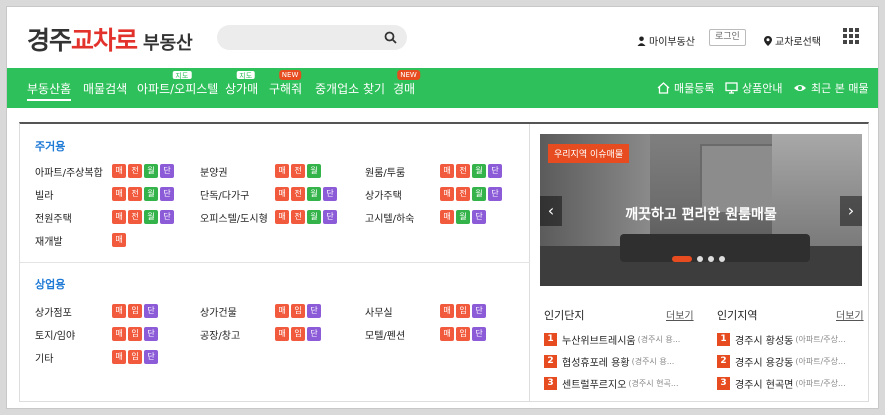  I want to click on category-item: 빌라 매 전 월 단, so click(104, 194).